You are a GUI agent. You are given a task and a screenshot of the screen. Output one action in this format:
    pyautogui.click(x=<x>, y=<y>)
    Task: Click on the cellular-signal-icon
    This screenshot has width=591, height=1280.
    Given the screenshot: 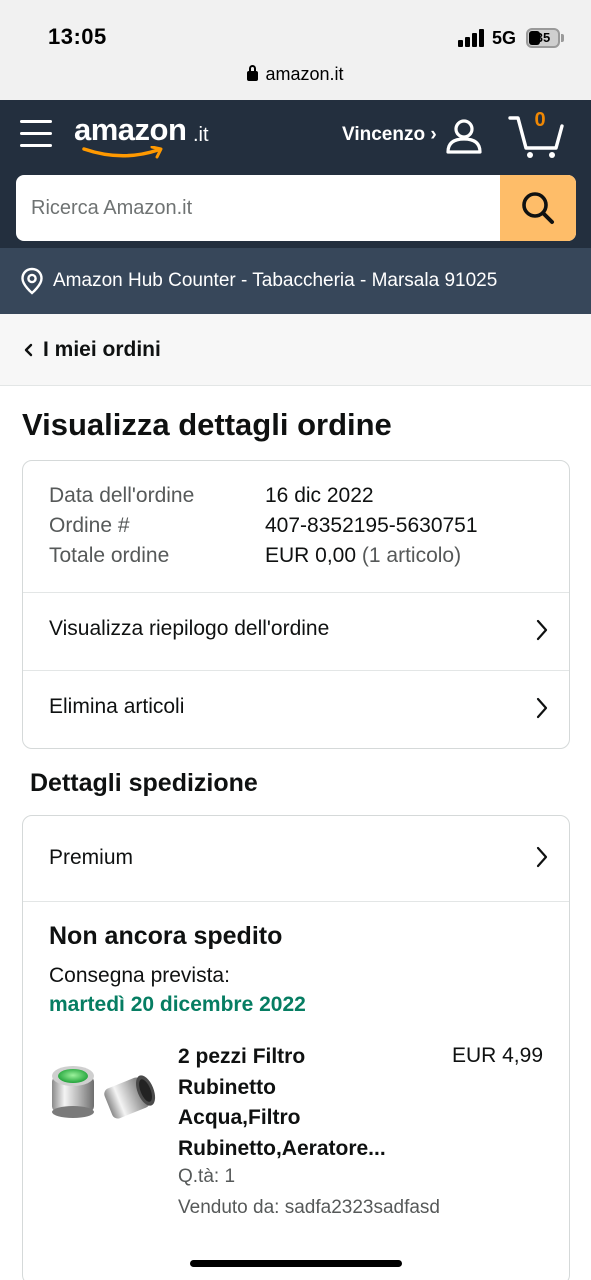 What is the action you would take?
    pyautogui.click(x=472, y=38)
    